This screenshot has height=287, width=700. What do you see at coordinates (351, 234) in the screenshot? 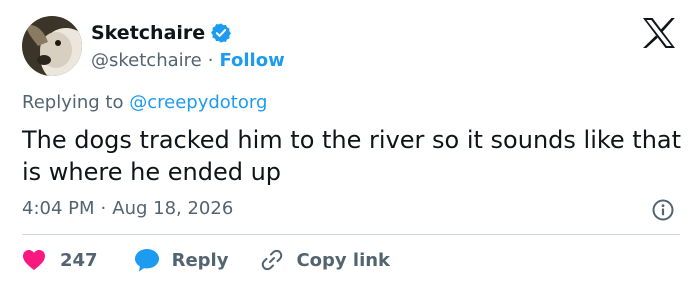
I see `divider` at bounding box center [351, 234].